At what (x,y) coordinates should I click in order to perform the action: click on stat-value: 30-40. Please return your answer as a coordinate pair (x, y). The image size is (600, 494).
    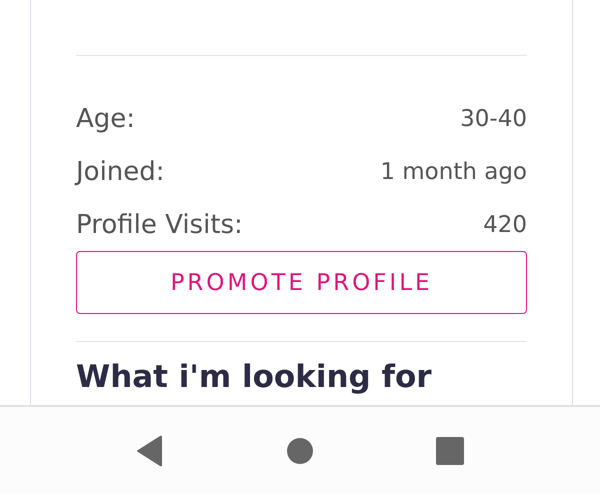
    Looking at the image, I should click on (493, 119).